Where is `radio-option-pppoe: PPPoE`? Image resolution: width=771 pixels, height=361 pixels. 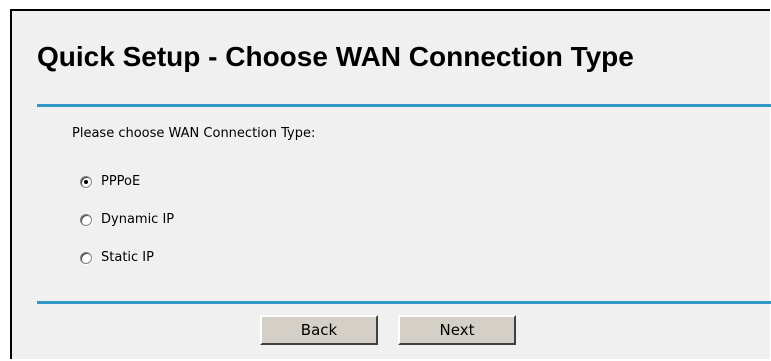 radio-option-pppoe: PPPoE is located at coordinates (110, 181).